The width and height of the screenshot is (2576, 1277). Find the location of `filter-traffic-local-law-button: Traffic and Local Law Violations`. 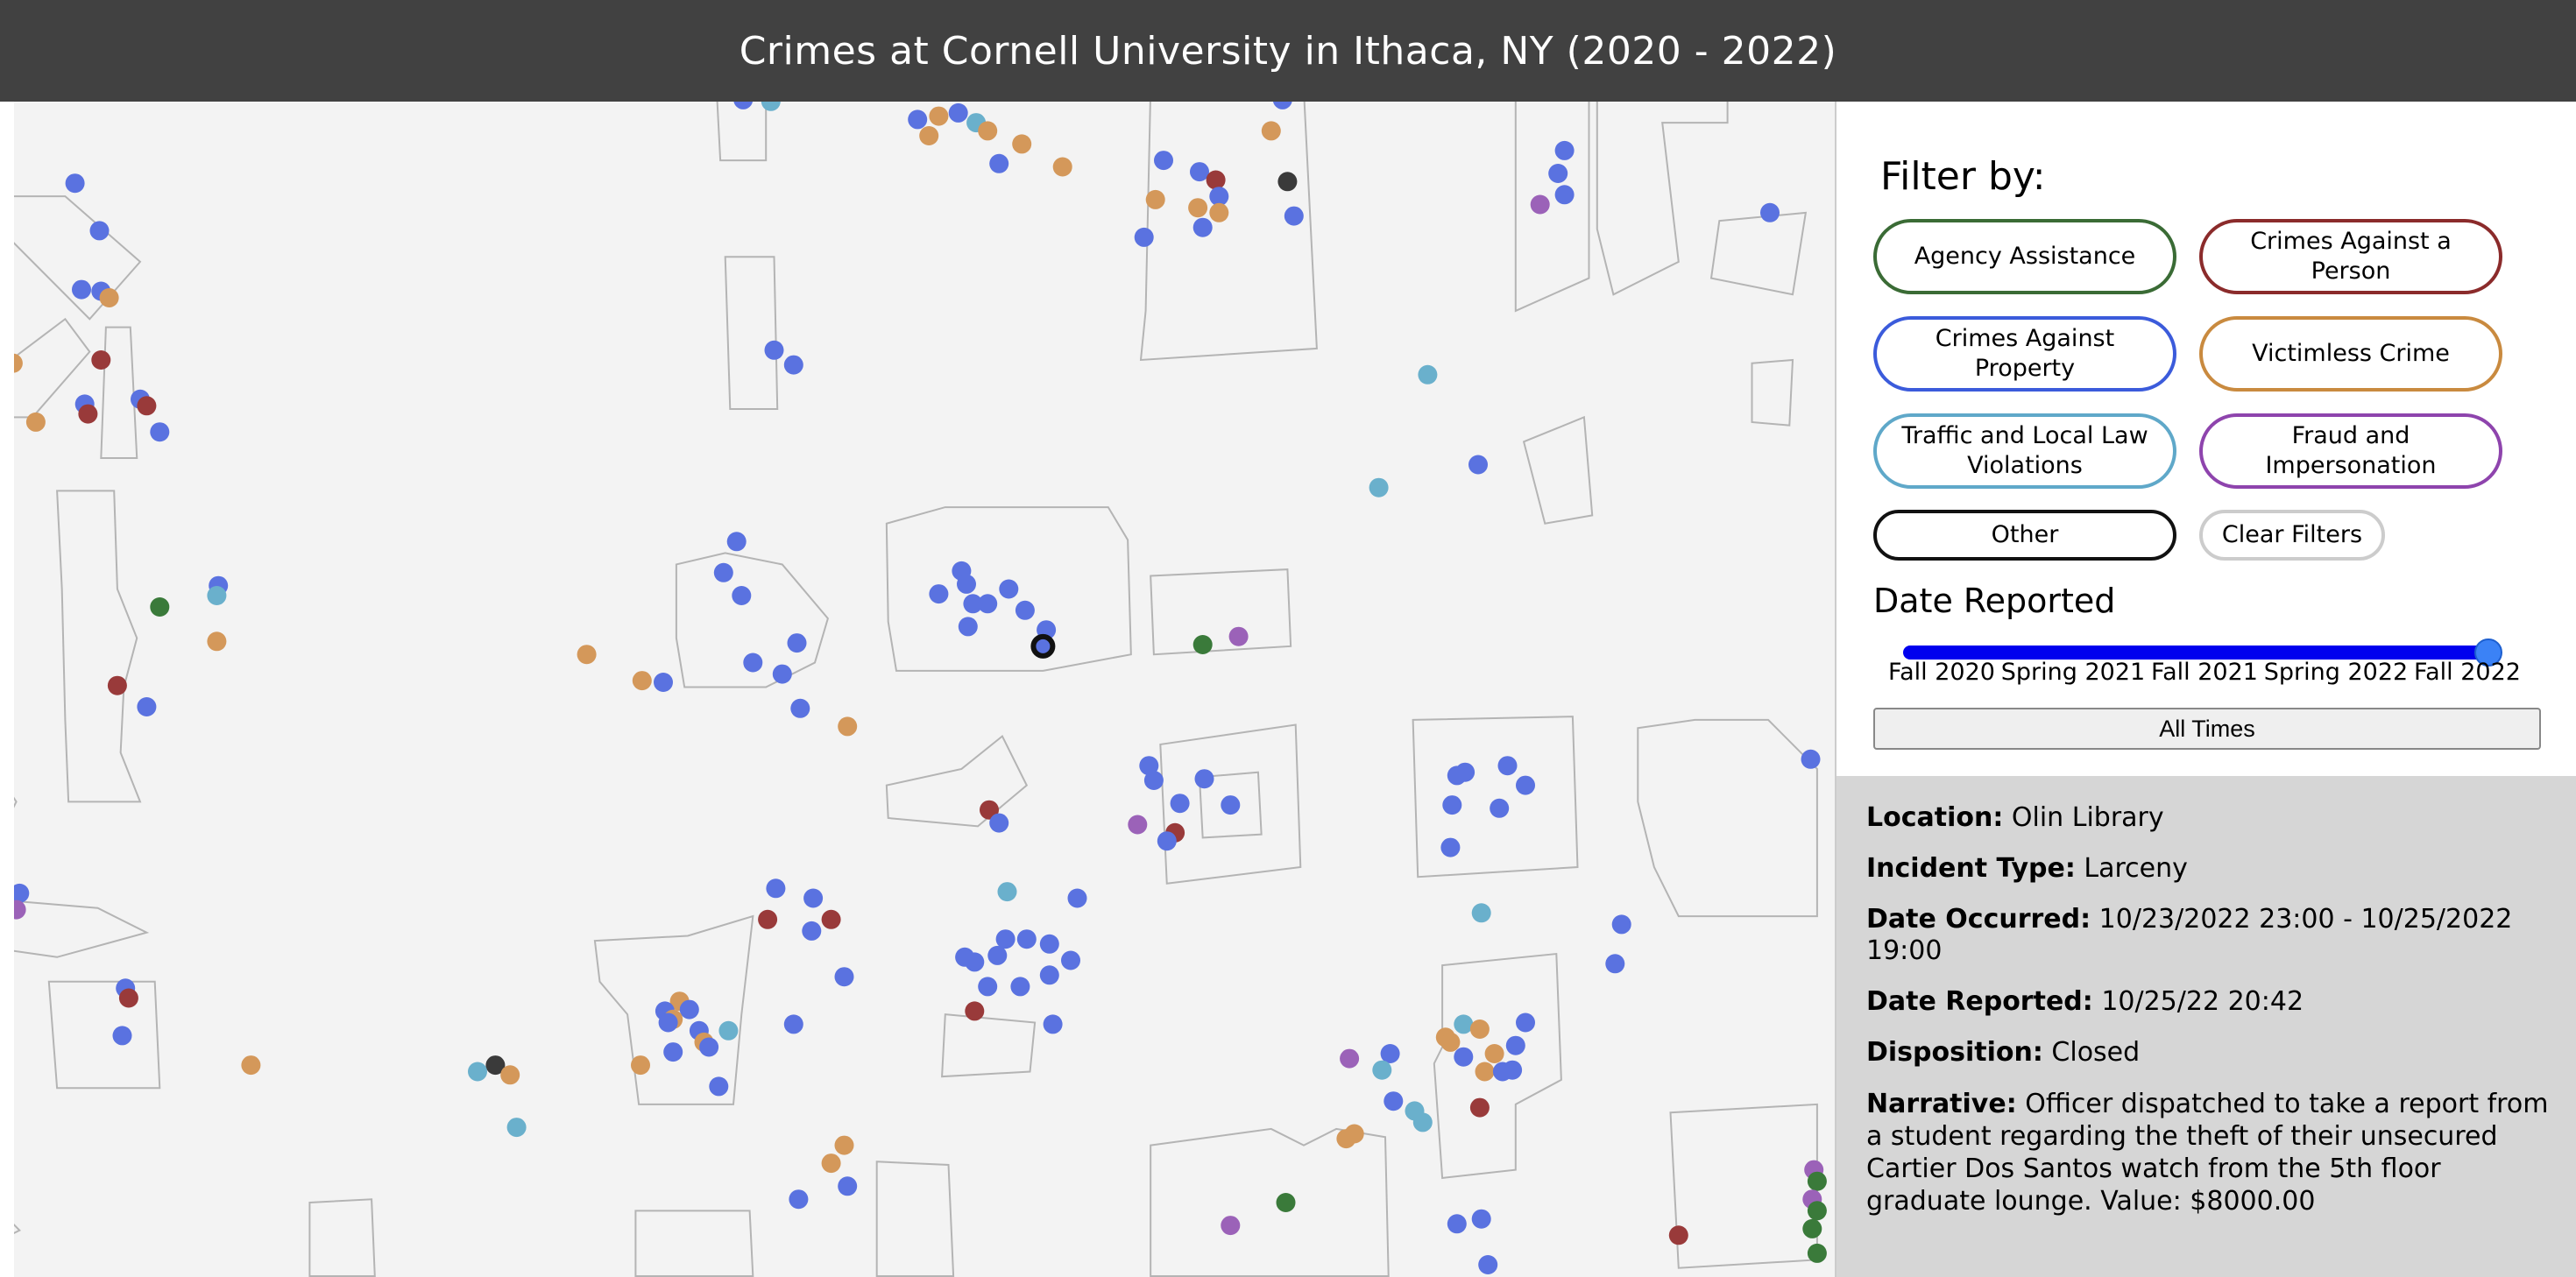

filter-traffic-local-law-button: Traffic and Local Law Violations is located at coordinates (2024, 451).